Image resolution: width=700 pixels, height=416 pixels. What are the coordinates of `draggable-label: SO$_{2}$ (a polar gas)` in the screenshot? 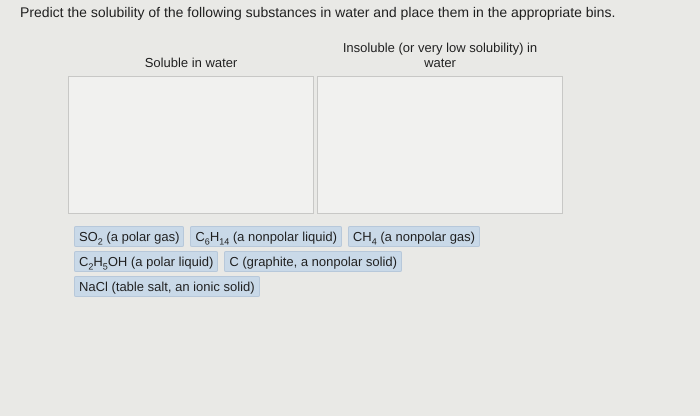 It's located at (129, 236).